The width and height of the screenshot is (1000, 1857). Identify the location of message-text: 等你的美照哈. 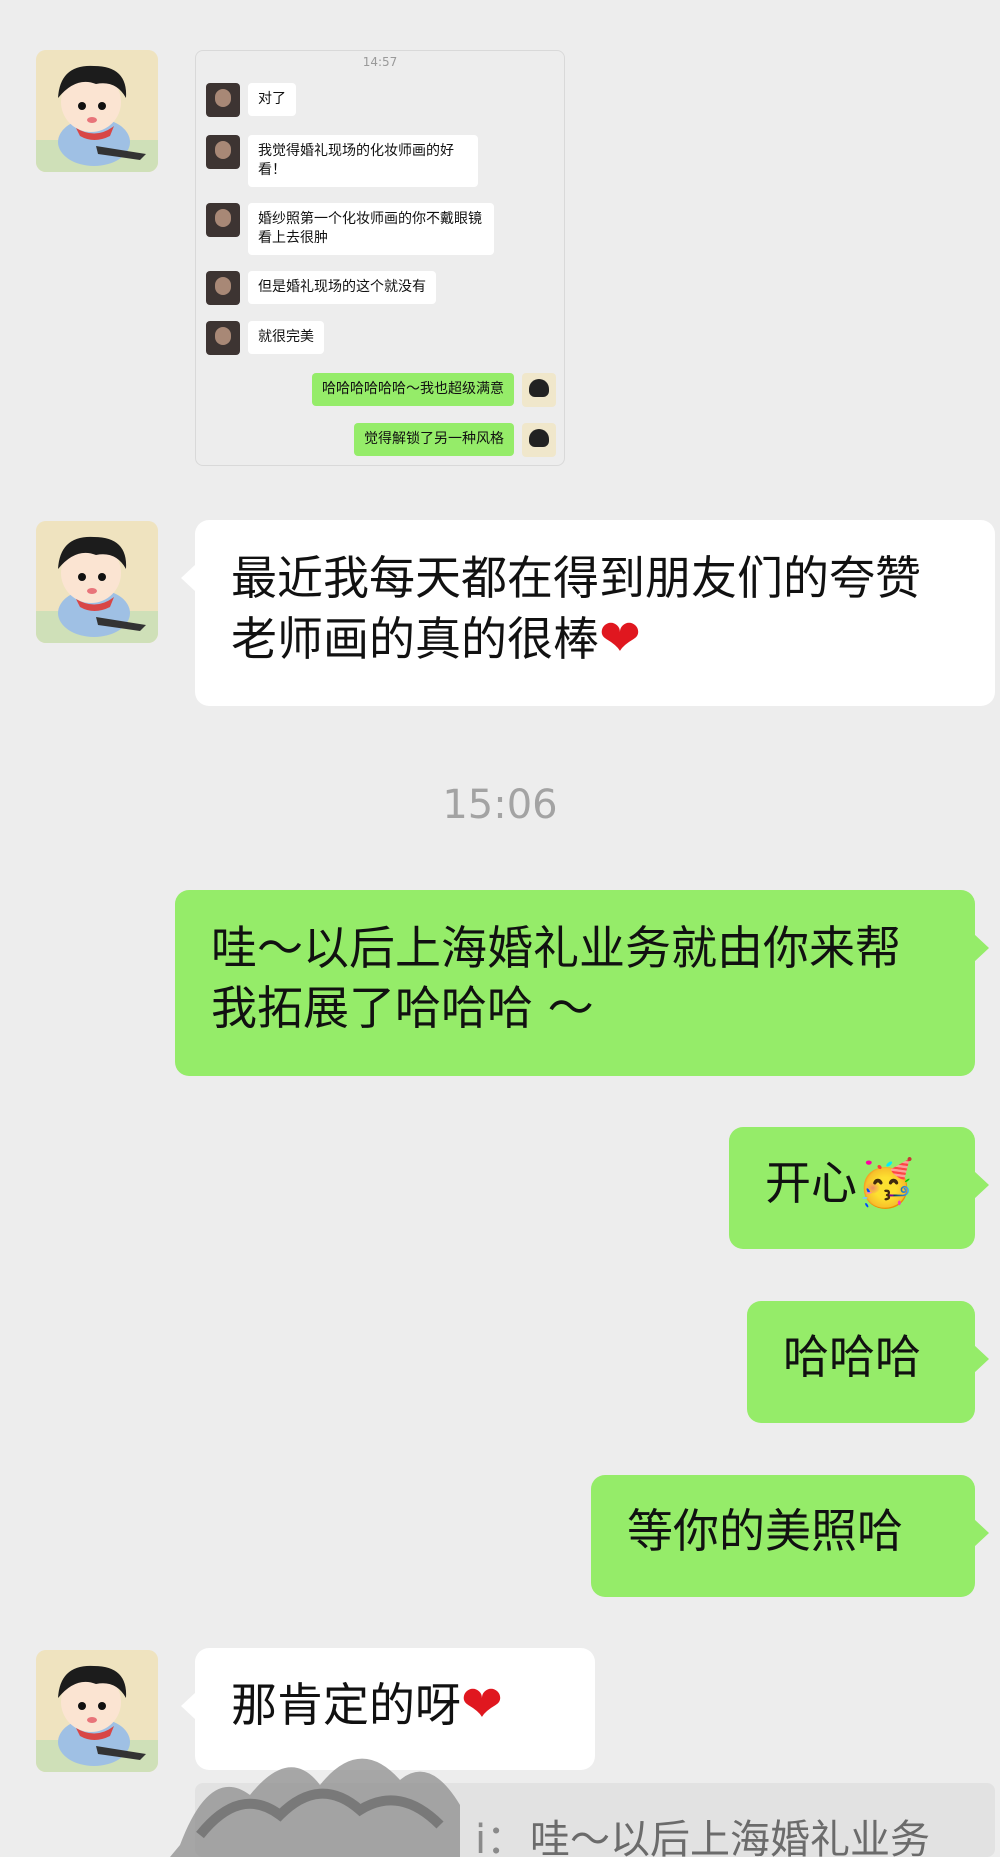
(765, 1531).